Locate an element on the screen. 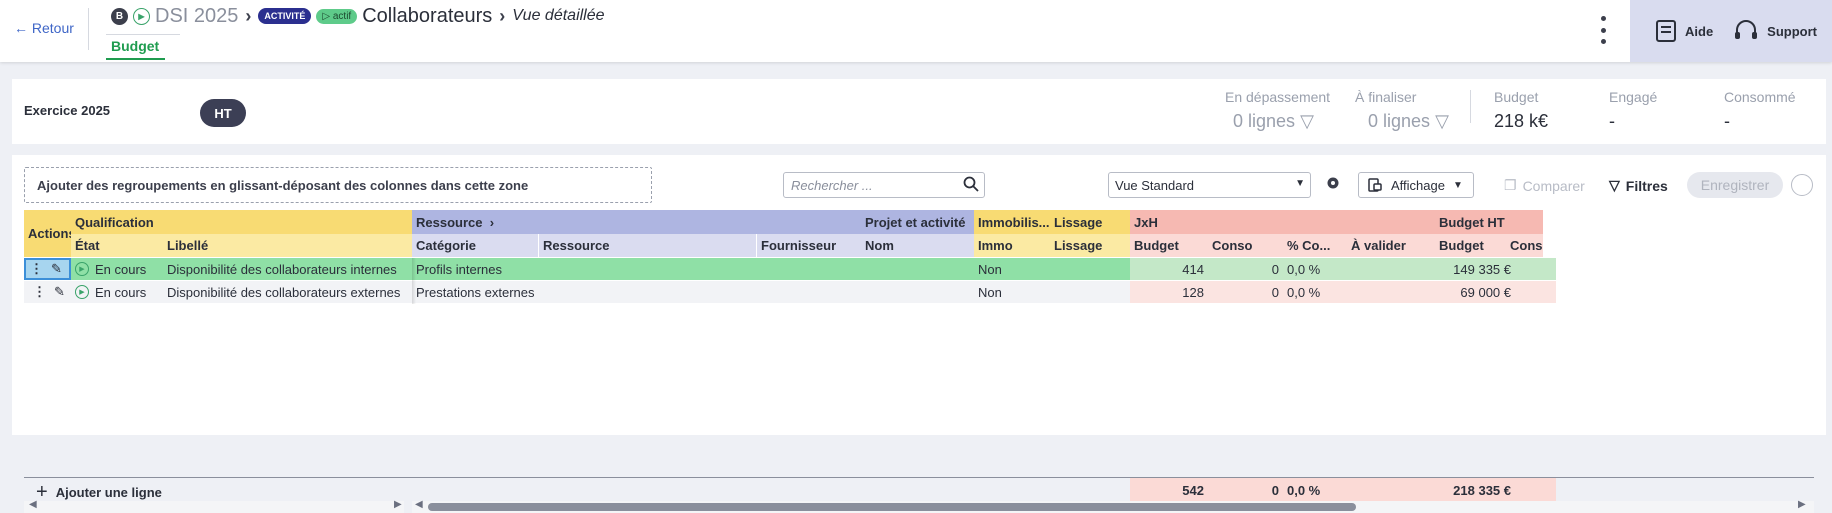 This screenshot has height=513, width=1832. total-pct: 0,0 % is located at coordinates (1304, 490).